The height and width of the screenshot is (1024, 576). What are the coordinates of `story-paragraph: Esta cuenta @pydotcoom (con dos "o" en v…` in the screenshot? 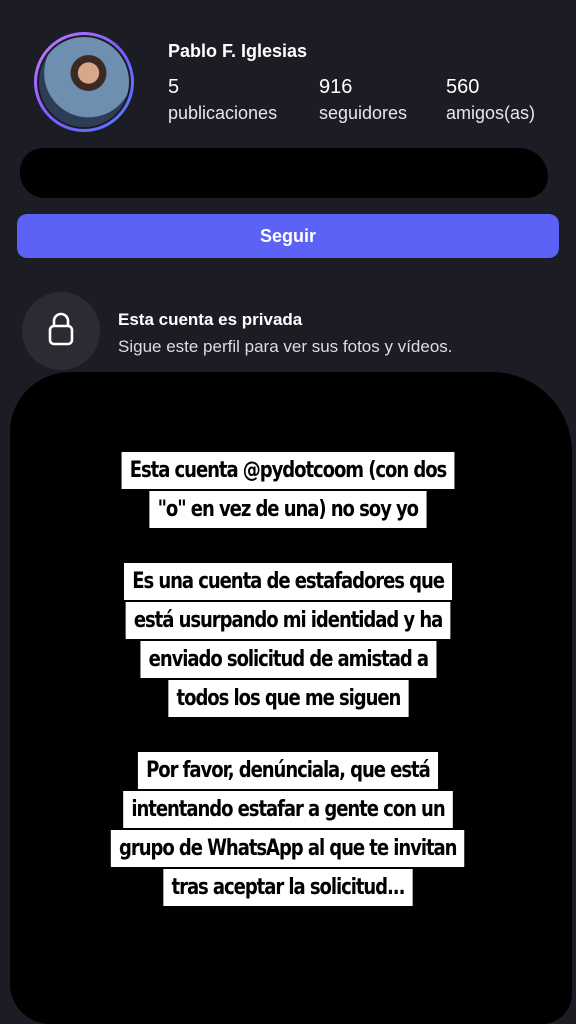 It's located at (288, 491).